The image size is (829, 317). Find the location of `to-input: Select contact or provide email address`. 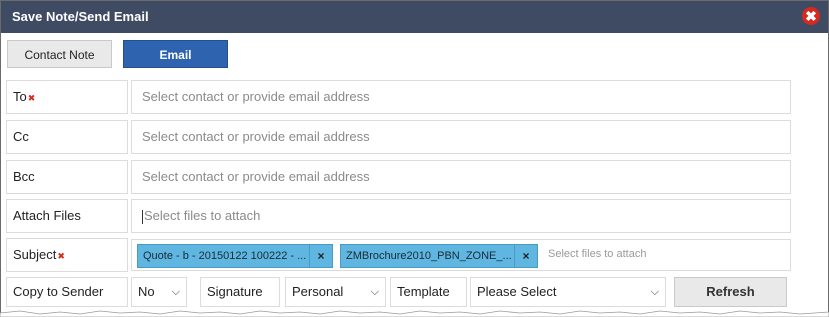

to-input: Select contact or provide email address is located at coordinates (461, 97).